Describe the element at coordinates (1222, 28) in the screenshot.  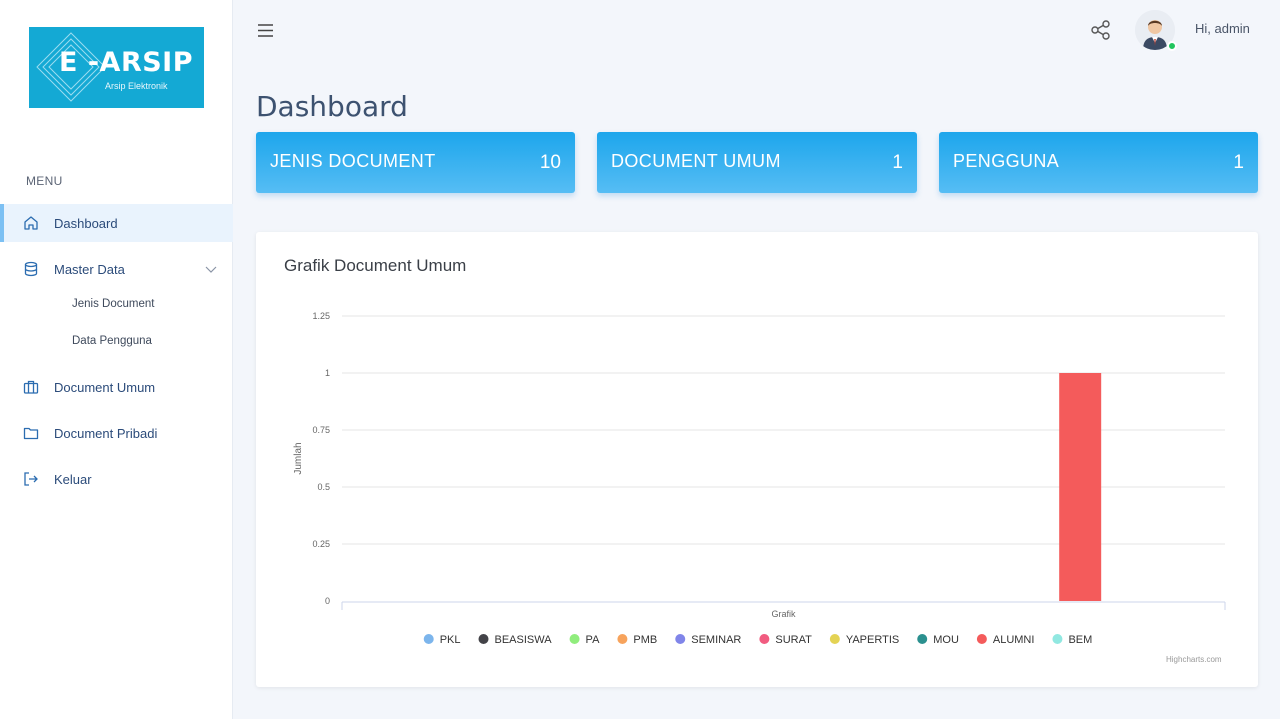
I see `user-greeting: Hi, admin` at that location.